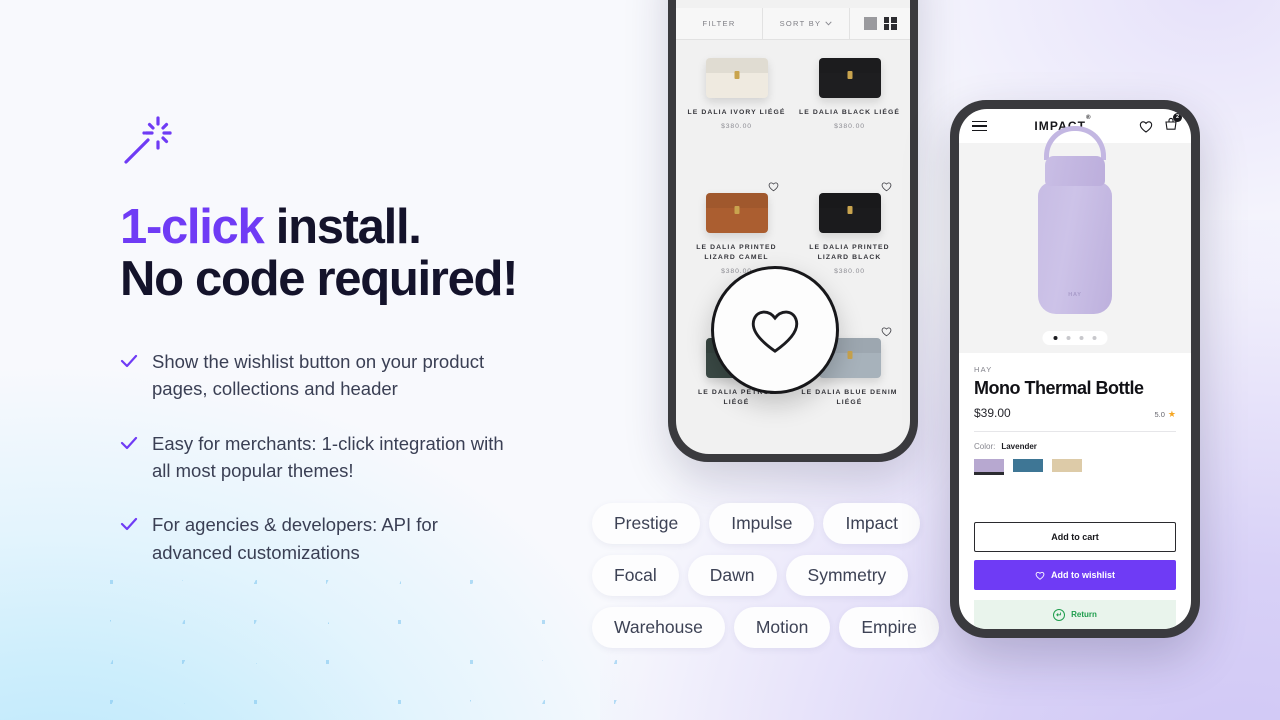 The width and height of the screenshot is (1280, 720). I want to click on color-swatches, so click(1075, 465).